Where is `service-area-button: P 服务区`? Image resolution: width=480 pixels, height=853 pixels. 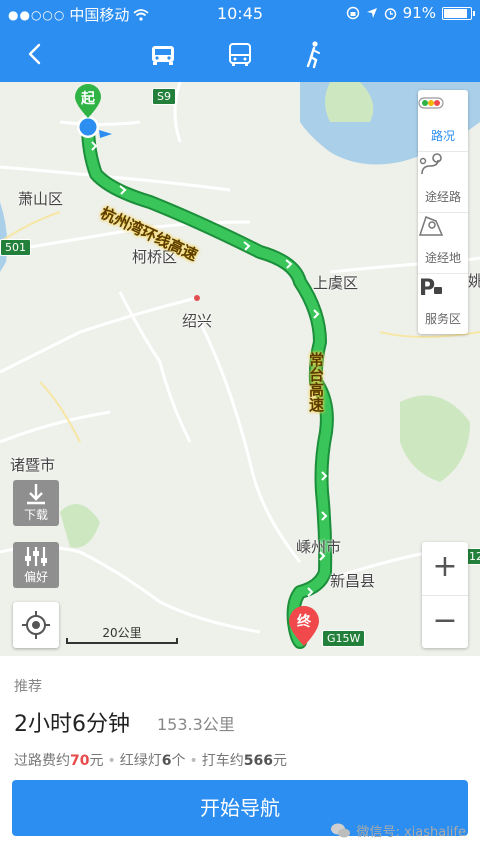 service-area-button: P 服务区 is located at coordinates (443, 303).